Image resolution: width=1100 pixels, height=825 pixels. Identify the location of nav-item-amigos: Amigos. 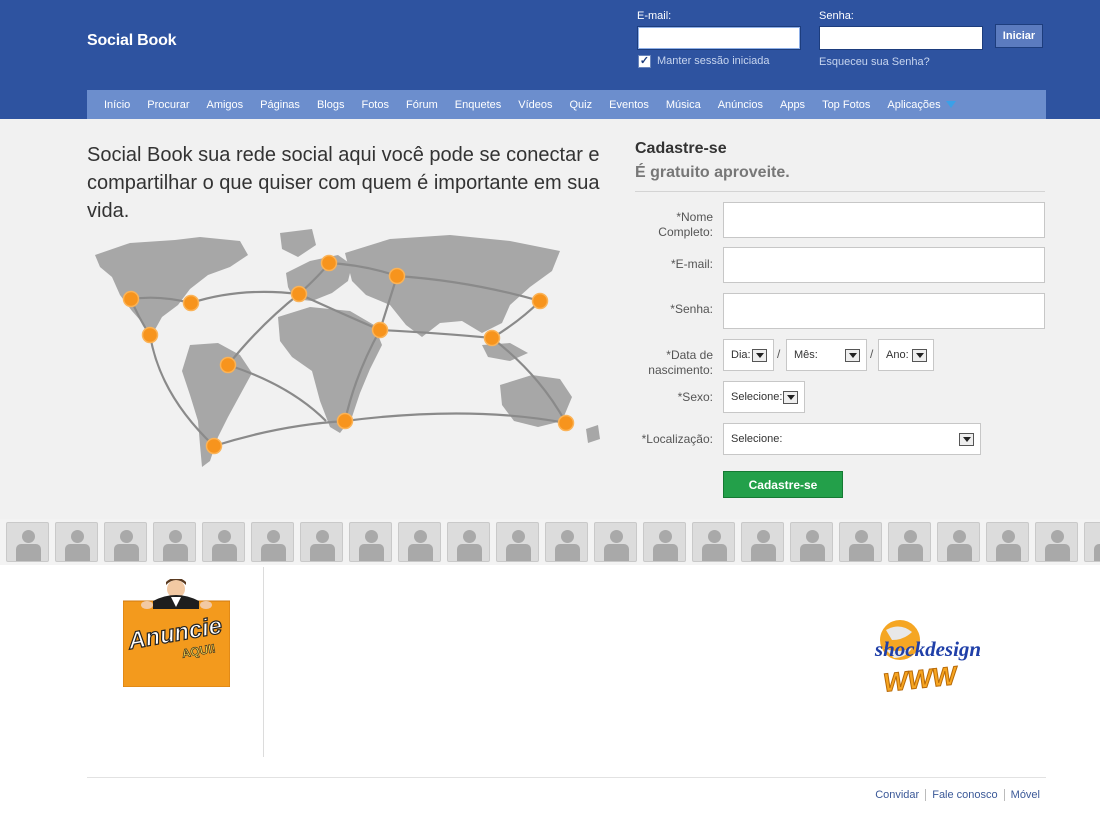
(224, 105).